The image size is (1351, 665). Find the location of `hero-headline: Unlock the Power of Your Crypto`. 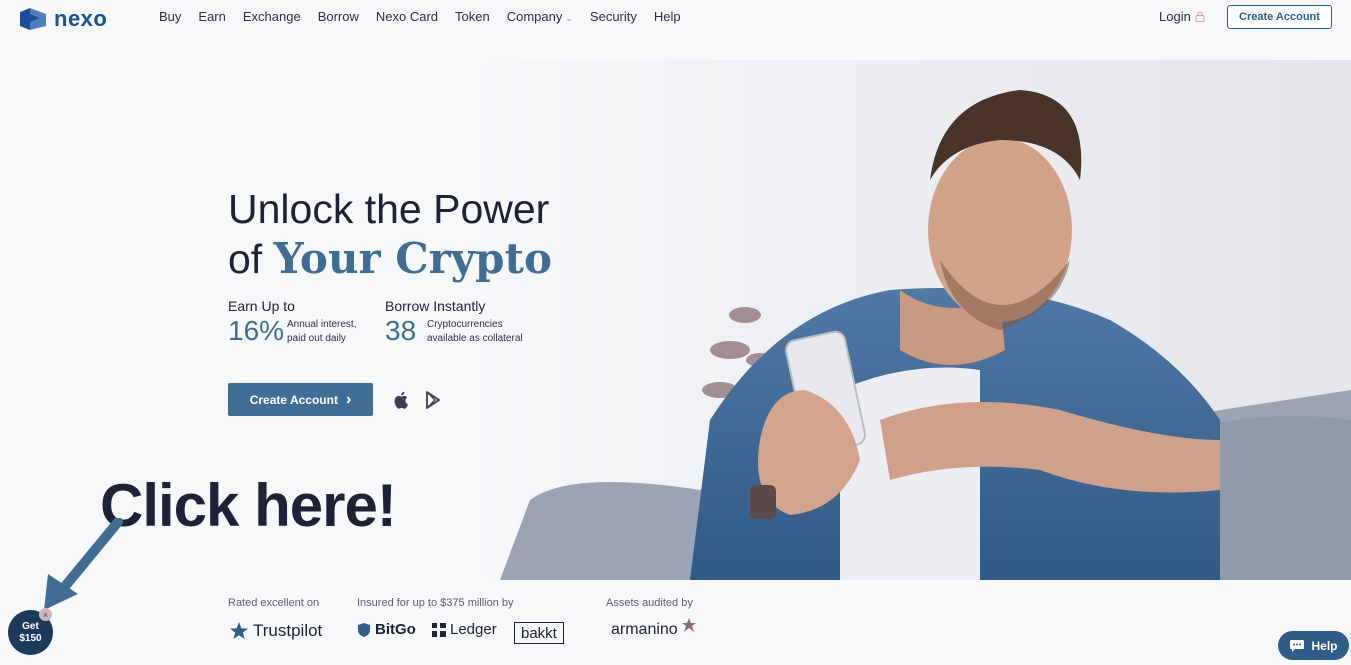

hero-headline: Unlock the Power of Your Crypto is located at coordinates (390, 234).